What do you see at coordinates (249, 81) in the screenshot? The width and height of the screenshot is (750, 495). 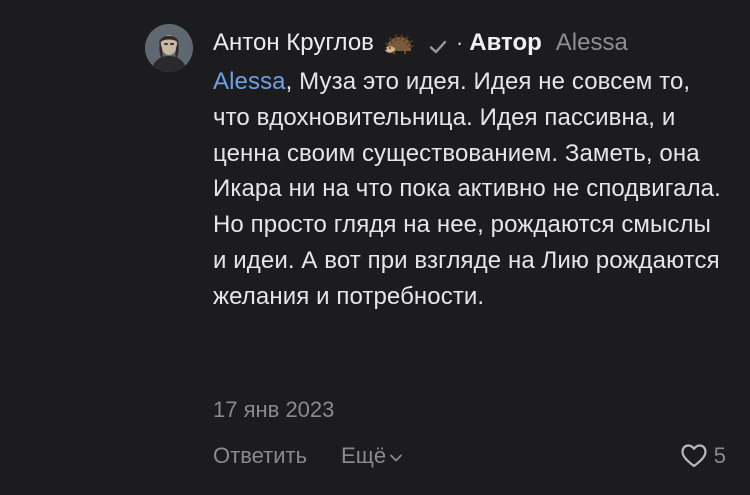 I see `mention-link: Alessa` at bounding box center [249, 81].